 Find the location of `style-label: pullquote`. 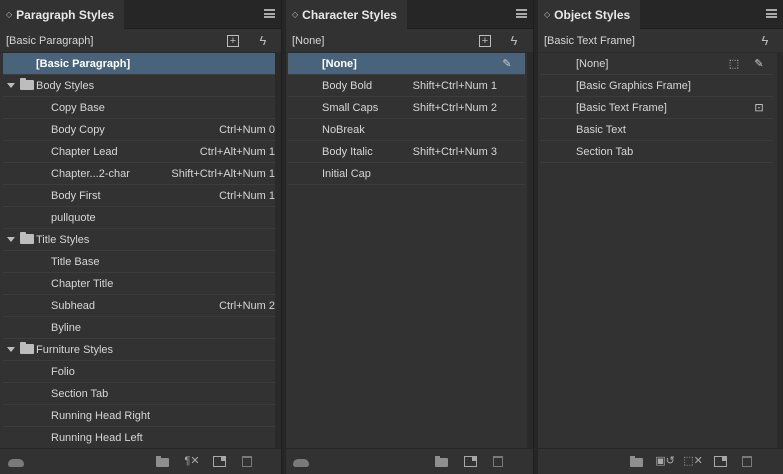

style-label: pullquote is located at coordinates (73, 217).